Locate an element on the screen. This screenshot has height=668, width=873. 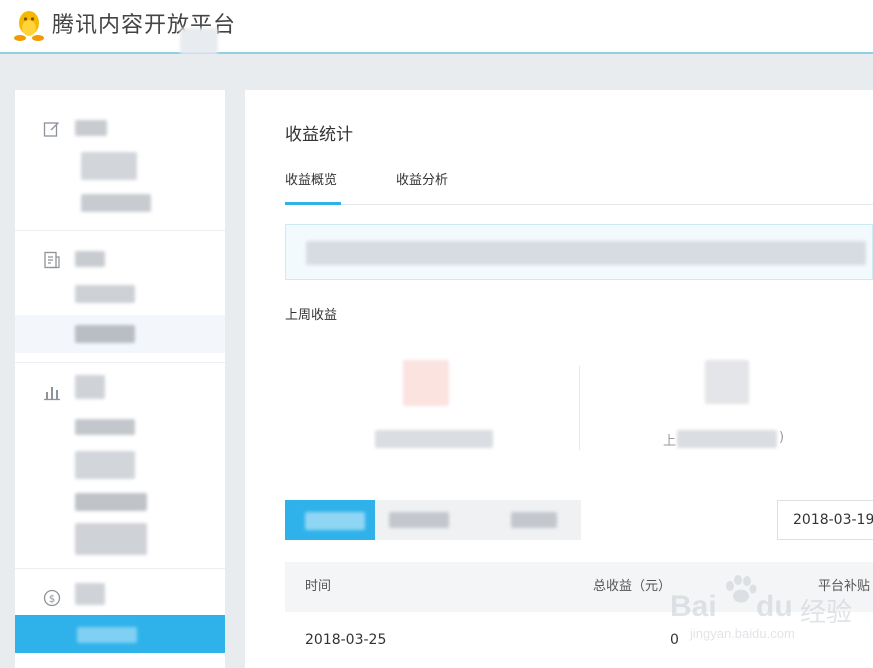
tab-bar: 收益概览 收益分析 is located at coordinates (579, 187).